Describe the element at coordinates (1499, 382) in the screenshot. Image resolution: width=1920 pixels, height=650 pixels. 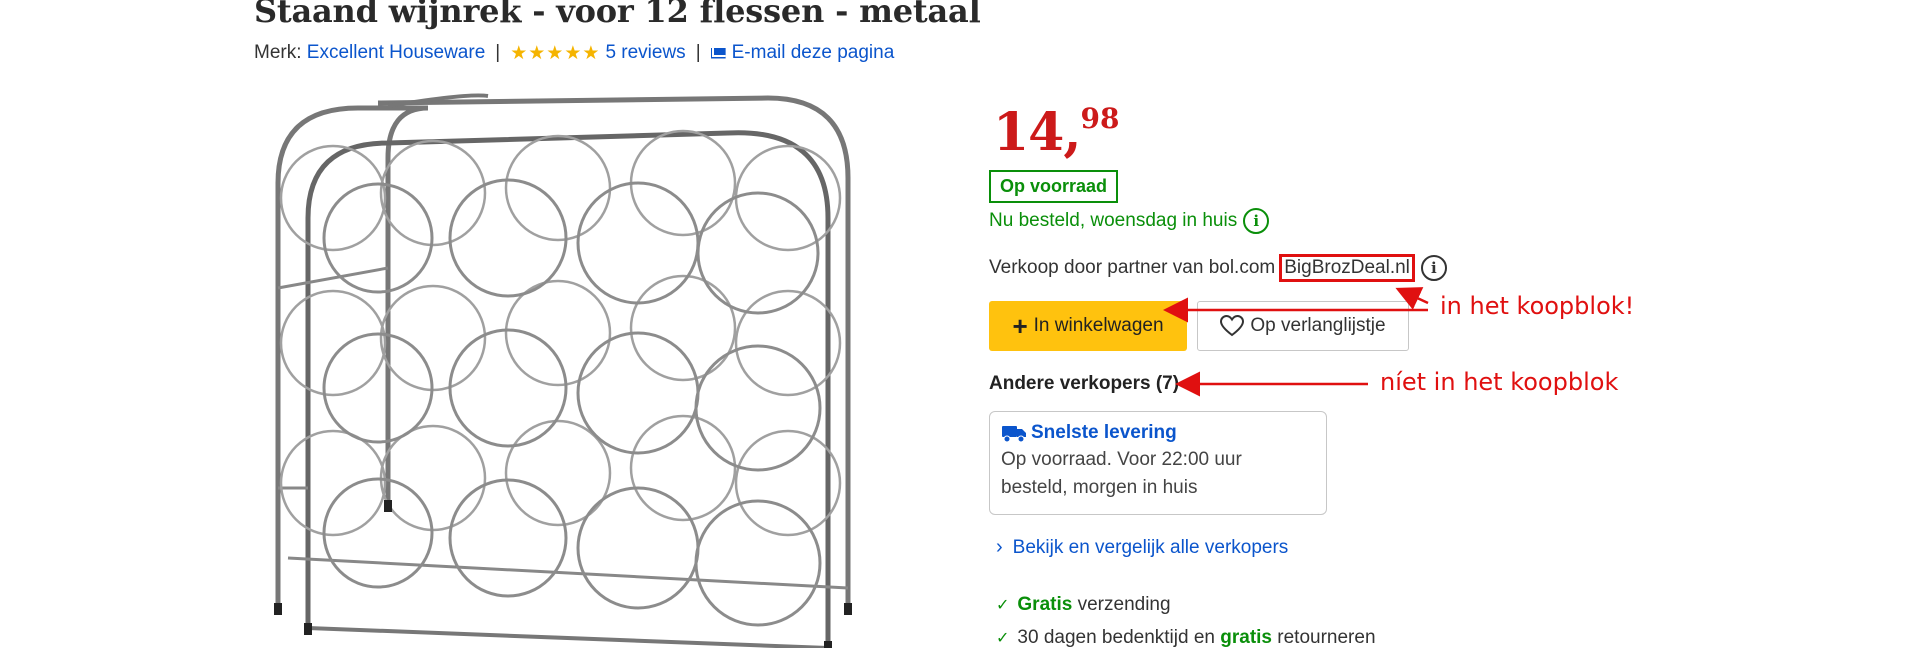
I see `annotation-not-in-buybox: níet in het koopblok` at that location.